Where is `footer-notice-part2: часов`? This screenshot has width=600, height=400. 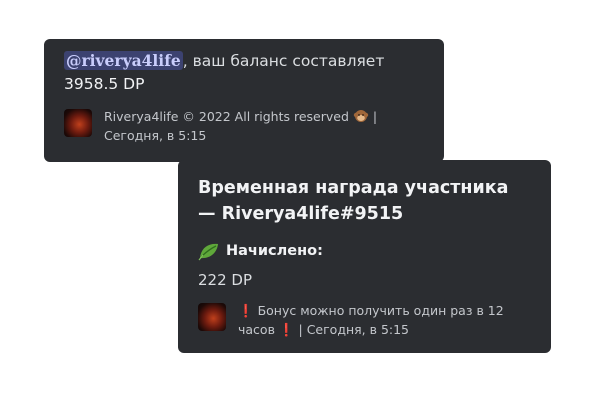
footer-notice-part2: часов is located at coordinates (256, 329).